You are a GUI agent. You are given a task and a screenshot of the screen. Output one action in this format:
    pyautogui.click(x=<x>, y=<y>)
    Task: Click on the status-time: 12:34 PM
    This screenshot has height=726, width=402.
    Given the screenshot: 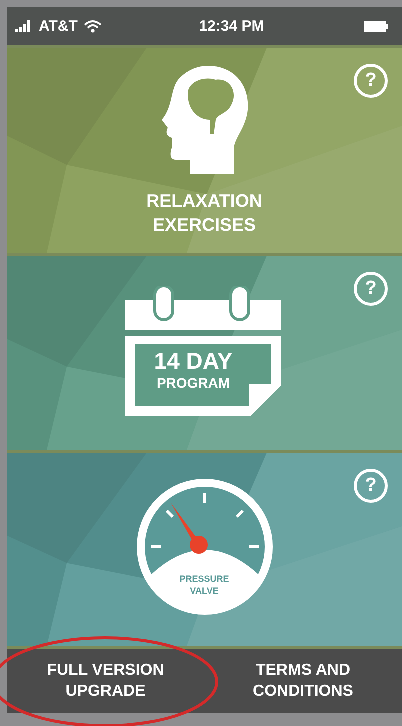 What is the action you would take?
    pyautogui.click(x=232, y=26)
    